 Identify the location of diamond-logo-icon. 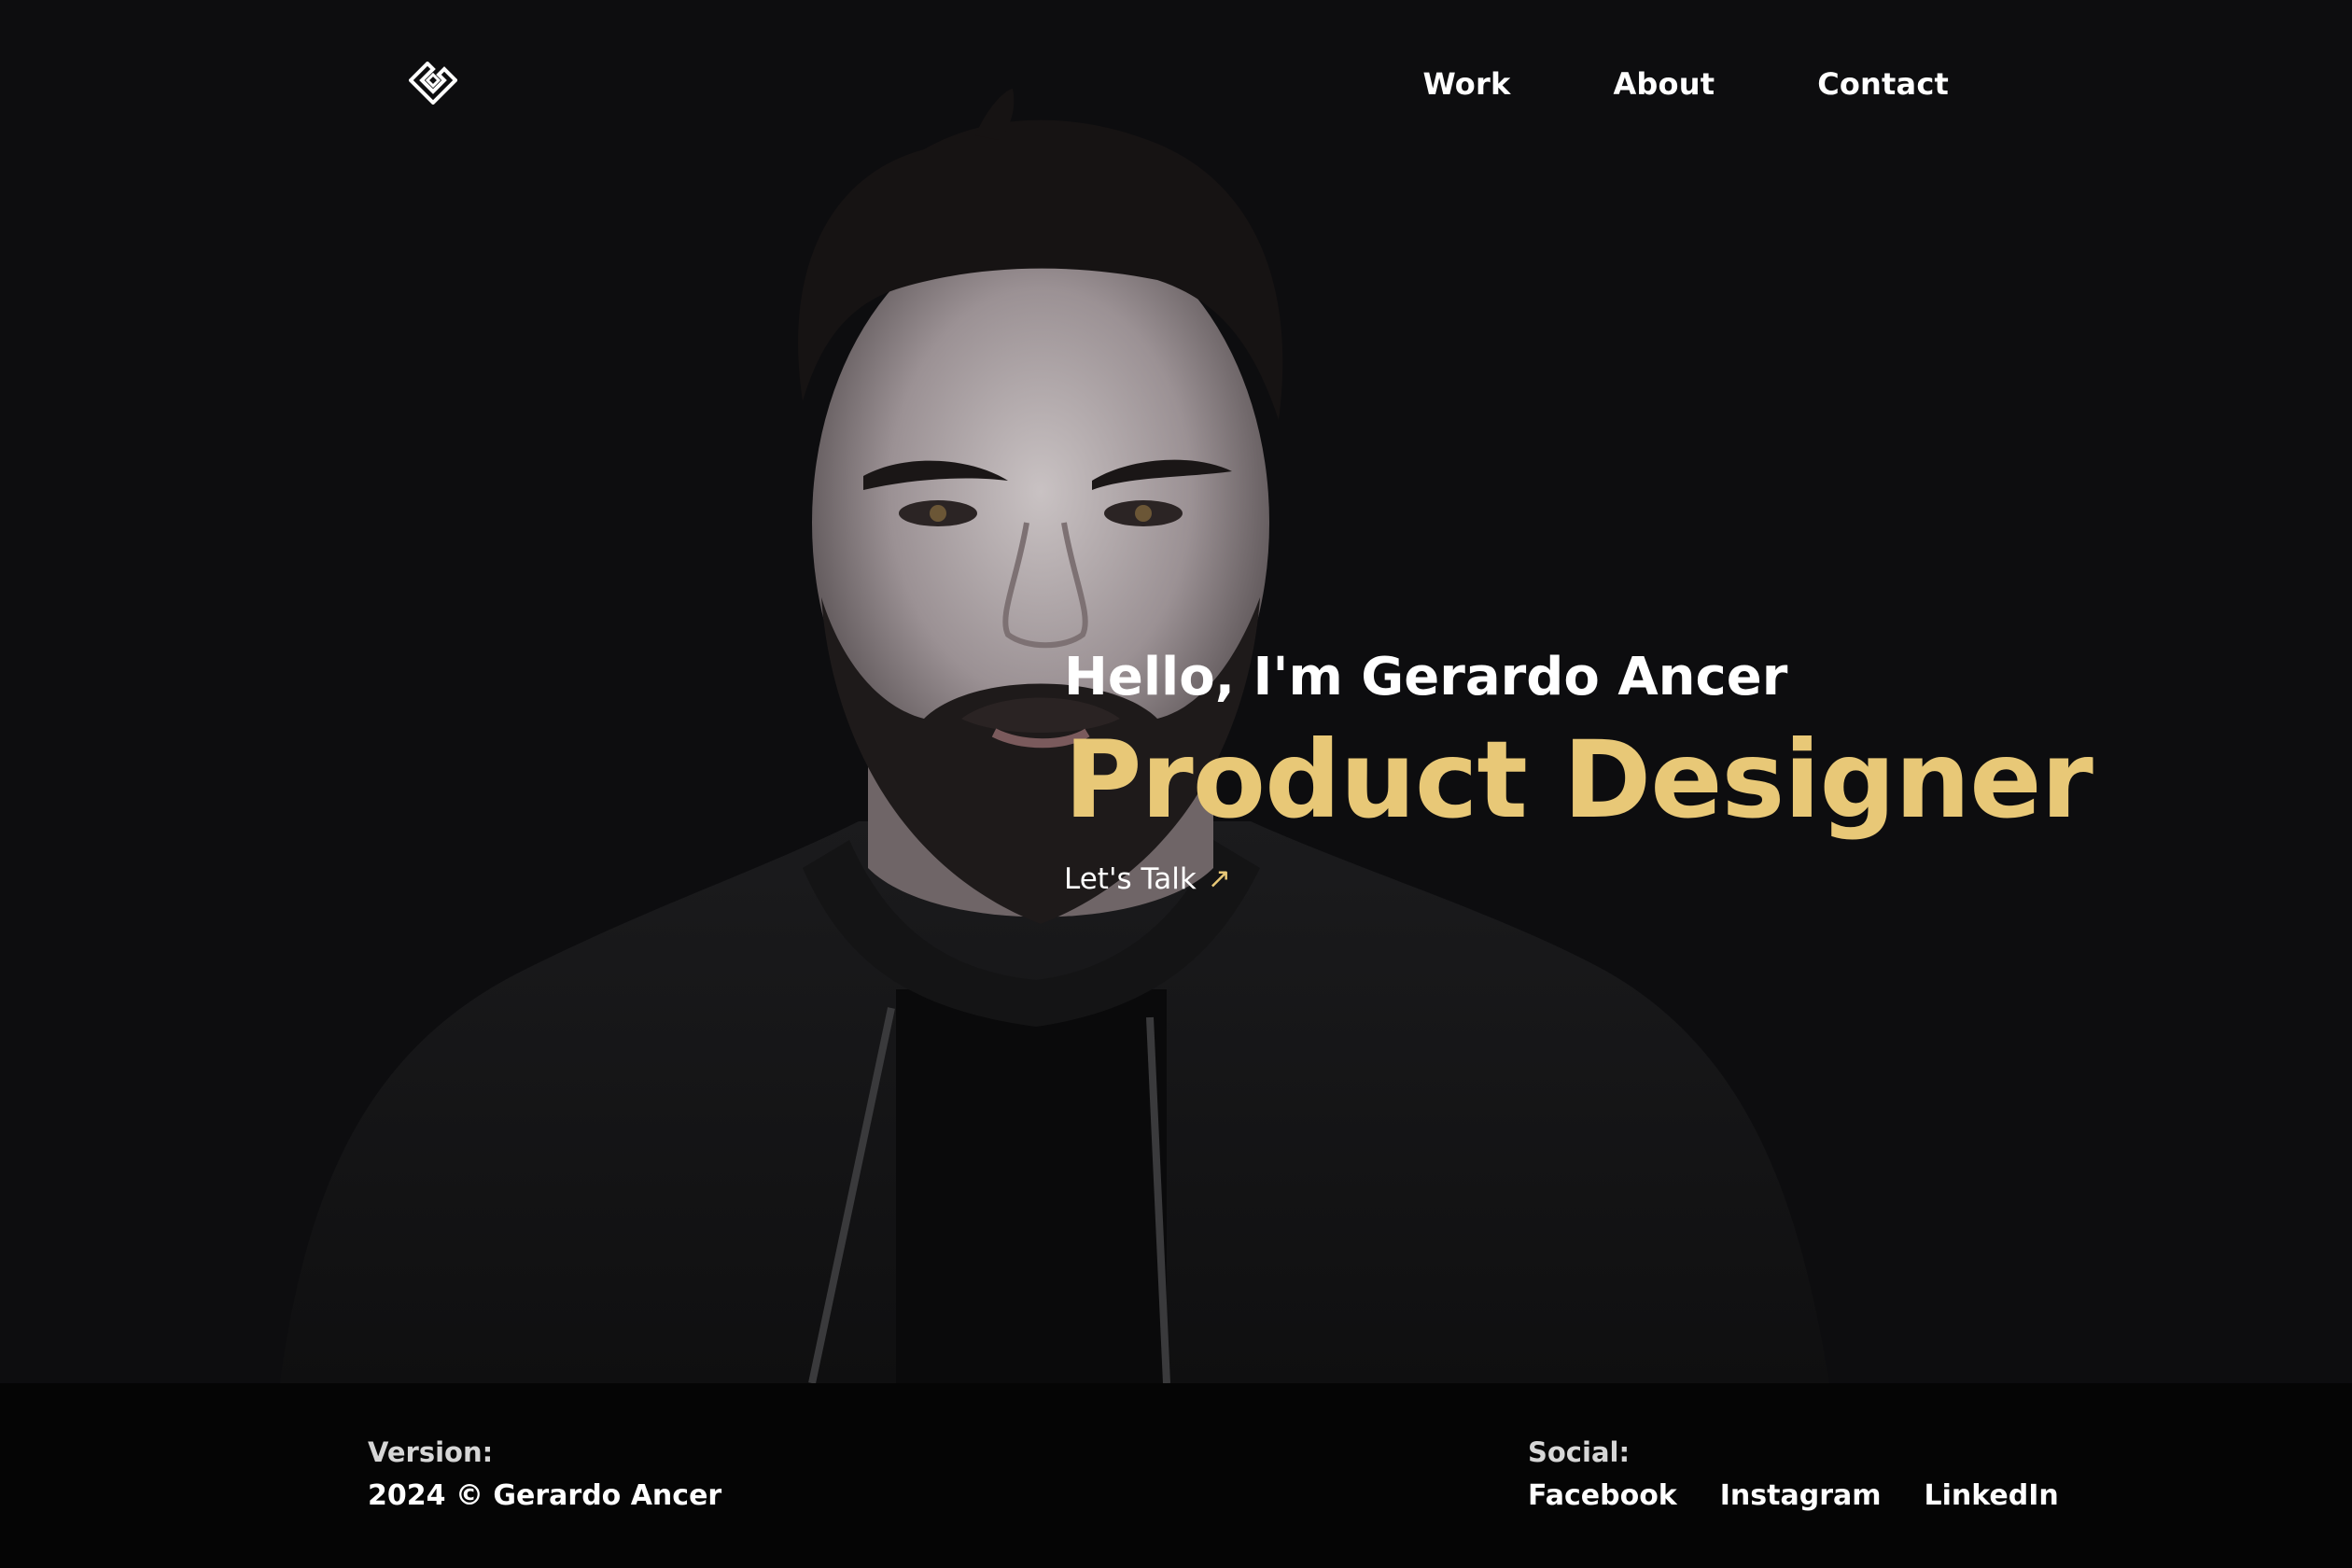
(433, 83).